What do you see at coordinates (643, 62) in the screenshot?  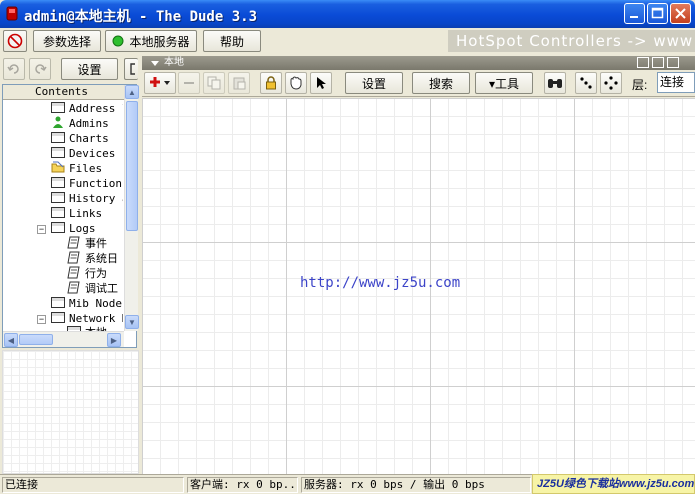 I see `map-minimize-button` at bounding box center [643, 62].